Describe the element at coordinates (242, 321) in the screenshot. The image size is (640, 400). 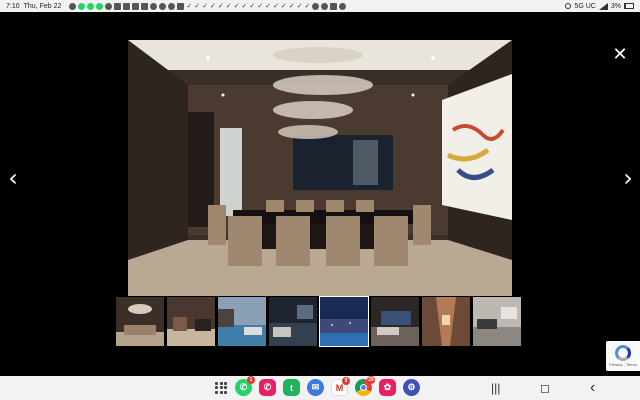
I see `thumbnail-pool-deck` at that location.